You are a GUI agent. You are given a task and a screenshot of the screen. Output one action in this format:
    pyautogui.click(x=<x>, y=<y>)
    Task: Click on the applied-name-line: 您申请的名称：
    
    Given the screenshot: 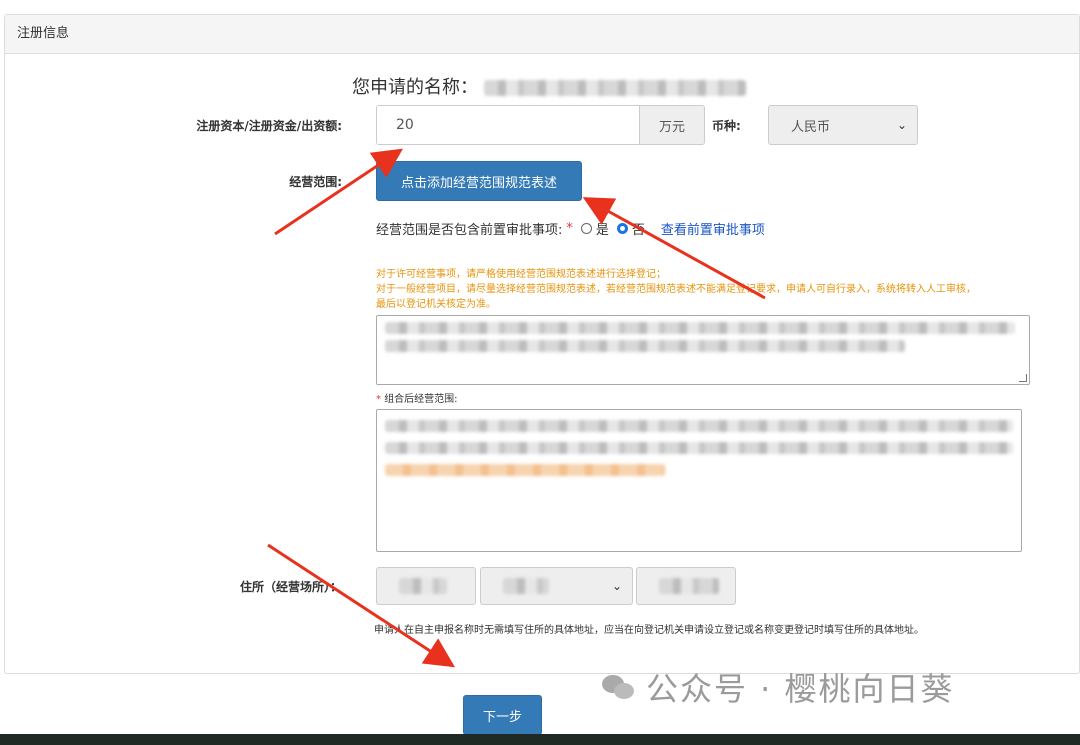 What is the action you would take?
    pyautogui.click(x=549, y=86)
    